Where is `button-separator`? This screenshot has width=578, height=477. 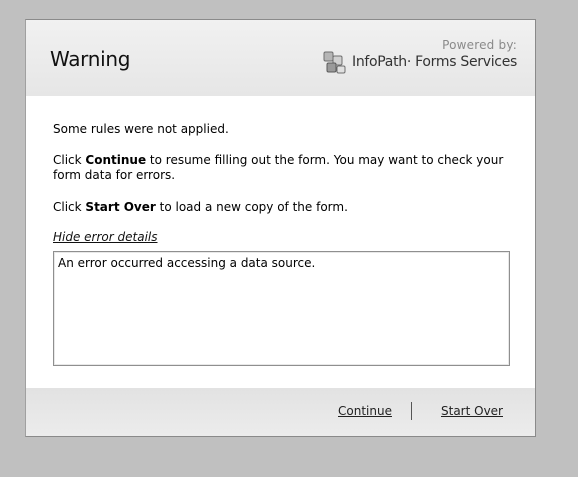
button-separator is located at coordinates (411, 411).